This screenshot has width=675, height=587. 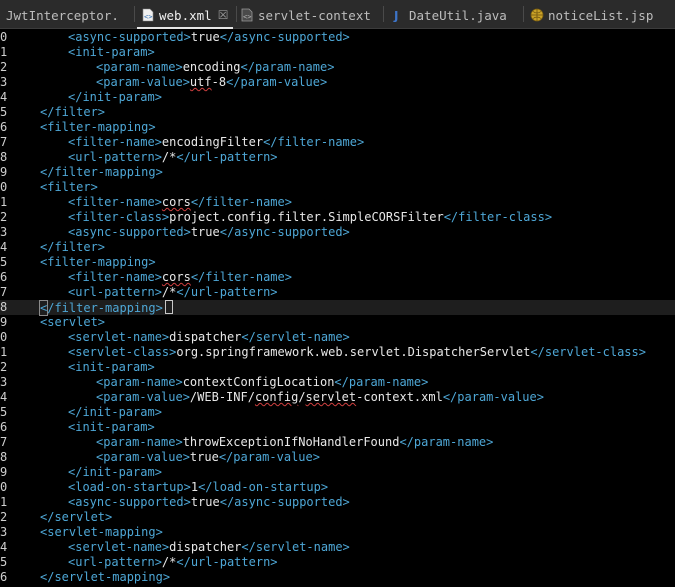 What do you see at coordinates (4, 217) in the screenshot?
I see `line-number: 2` at bounding box center [4, 217].